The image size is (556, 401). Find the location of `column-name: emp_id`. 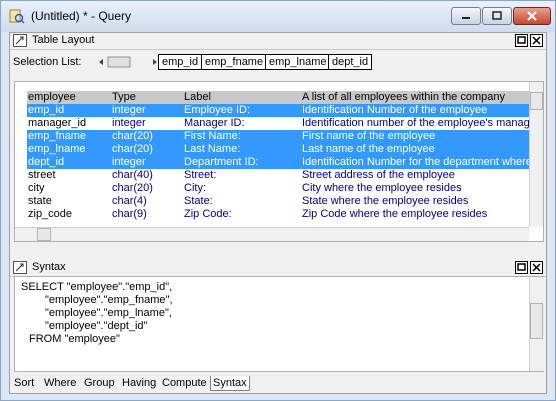

column-name: emp_id is located at coordinates (46, 110).